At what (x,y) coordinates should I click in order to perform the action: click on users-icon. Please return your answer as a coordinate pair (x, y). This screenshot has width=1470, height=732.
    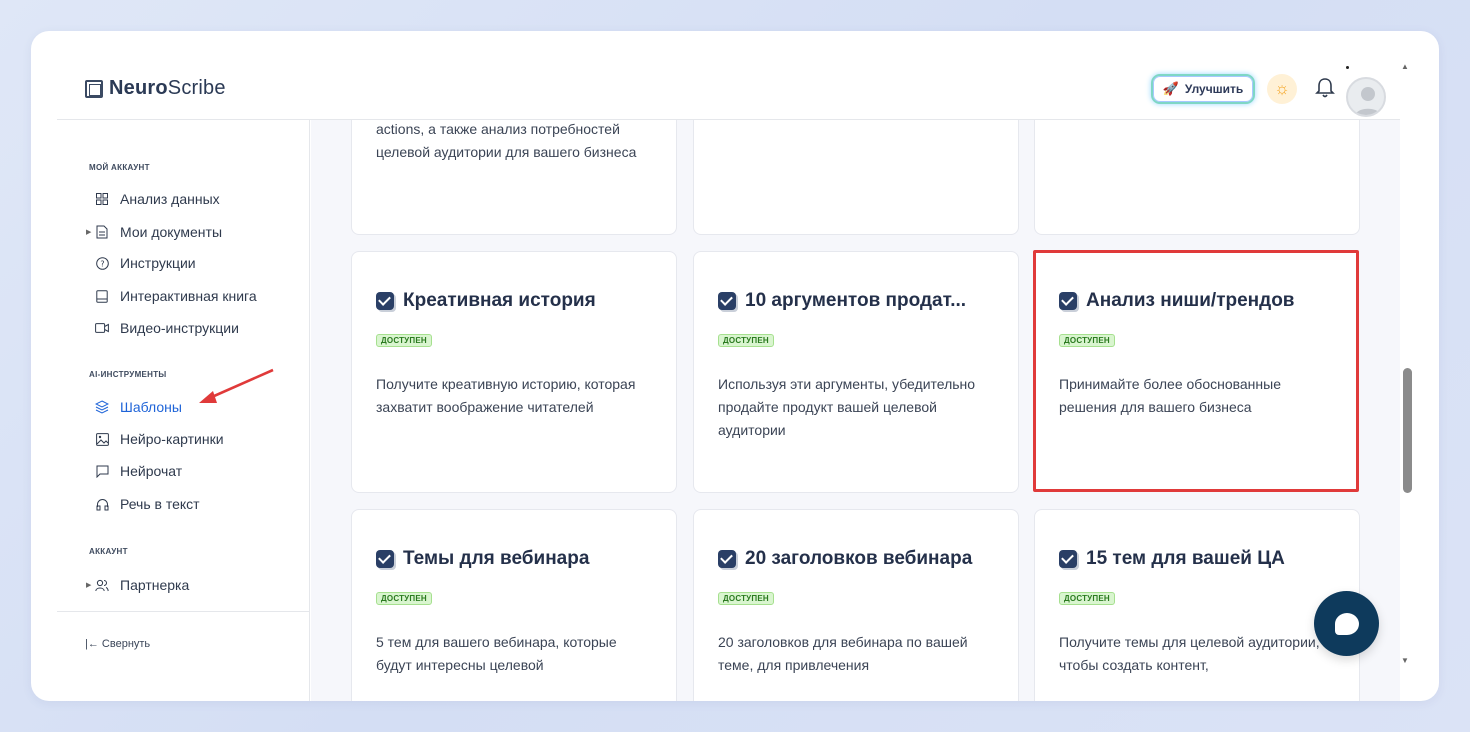
    Looking at the image, I should click on (102, 585).